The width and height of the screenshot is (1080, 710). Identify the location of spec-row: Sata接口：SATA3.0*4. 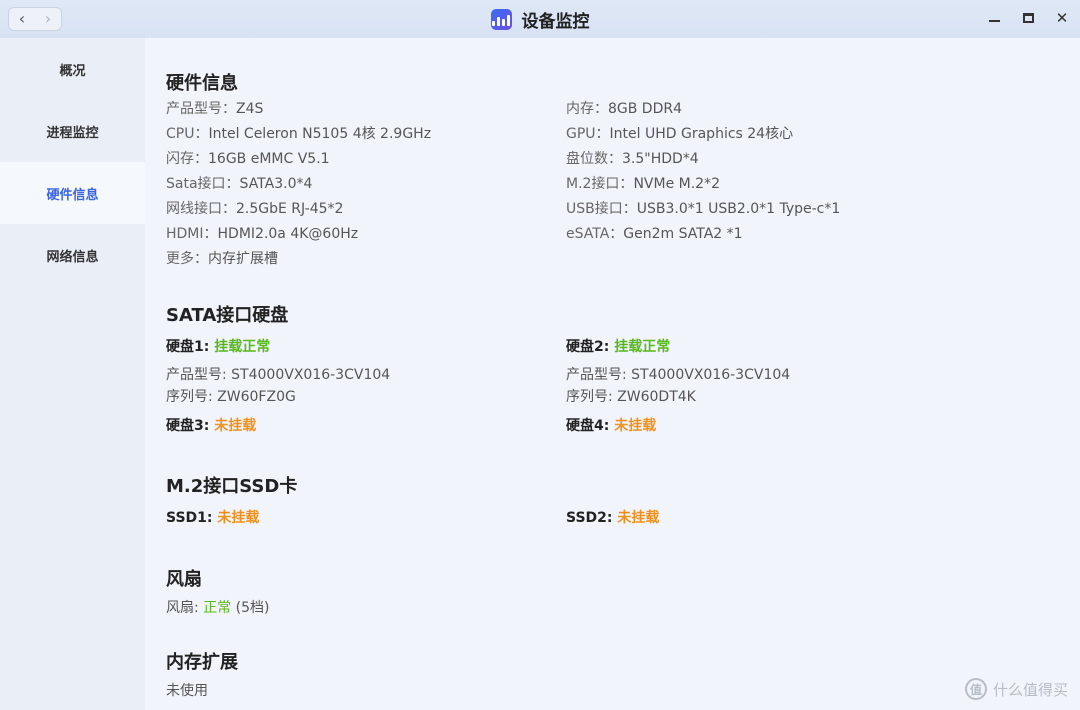
(239, 183).